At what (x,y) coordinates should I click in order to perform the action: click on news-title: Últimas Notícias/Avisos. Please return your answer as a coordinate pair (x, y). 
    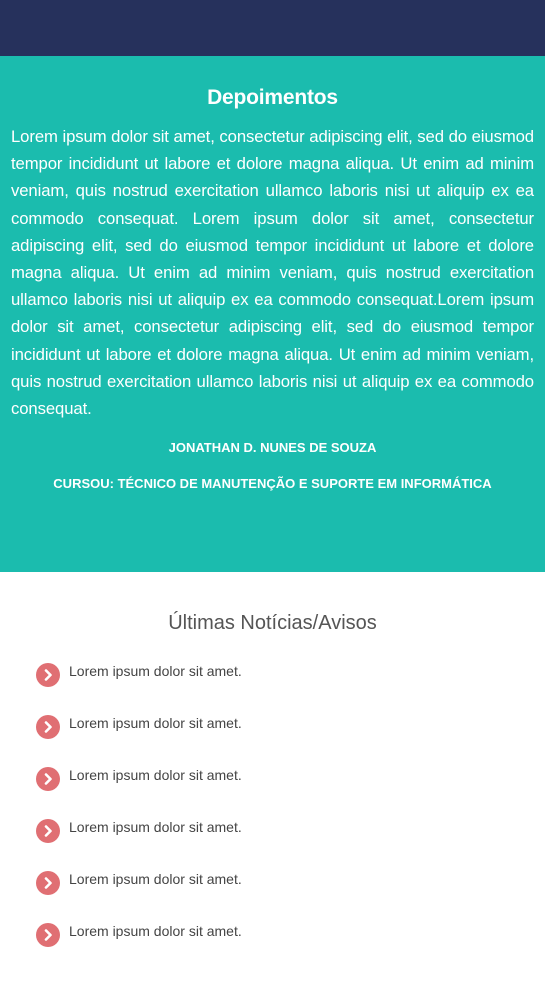
    Looking at the image, I should click on (272, 623).